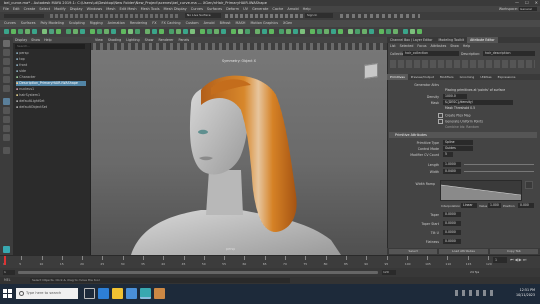 The height and width of the screenshot is (304, 540). What do you see at coordinates (22, 53) in the screenshot?
I see `outliner-item: ▪ persp` at bounding box center [22, 53].